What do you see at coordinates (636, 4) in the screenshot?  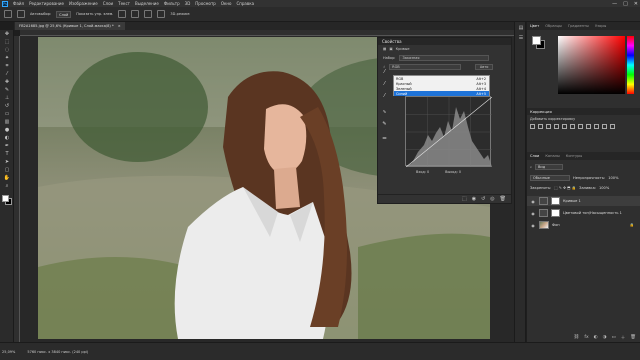 I see `close-icon: ✕` at bounding box center [636, 4].